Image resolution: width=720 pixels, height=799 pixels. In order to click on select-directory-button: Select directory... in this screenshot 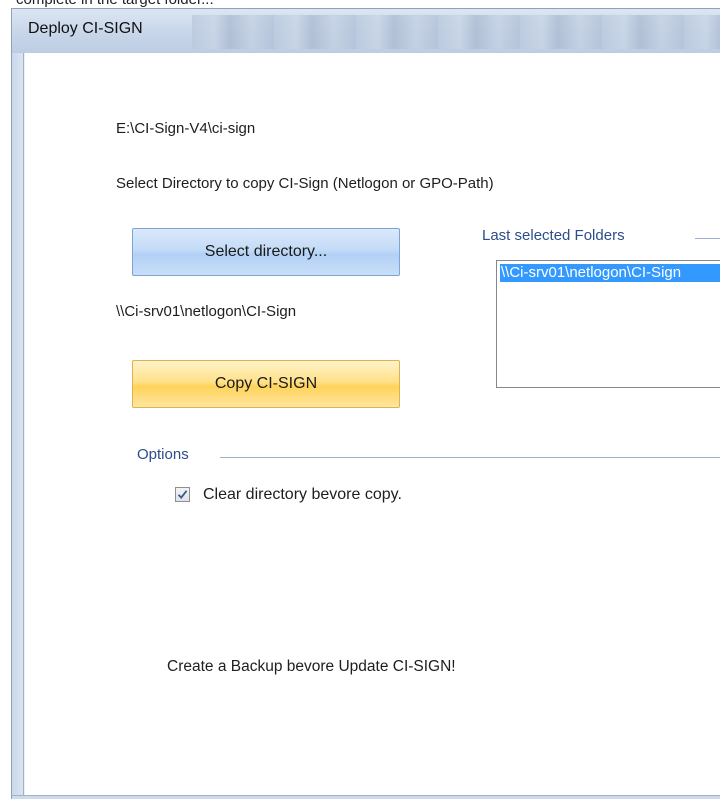, I will do `click(266, 252)`.